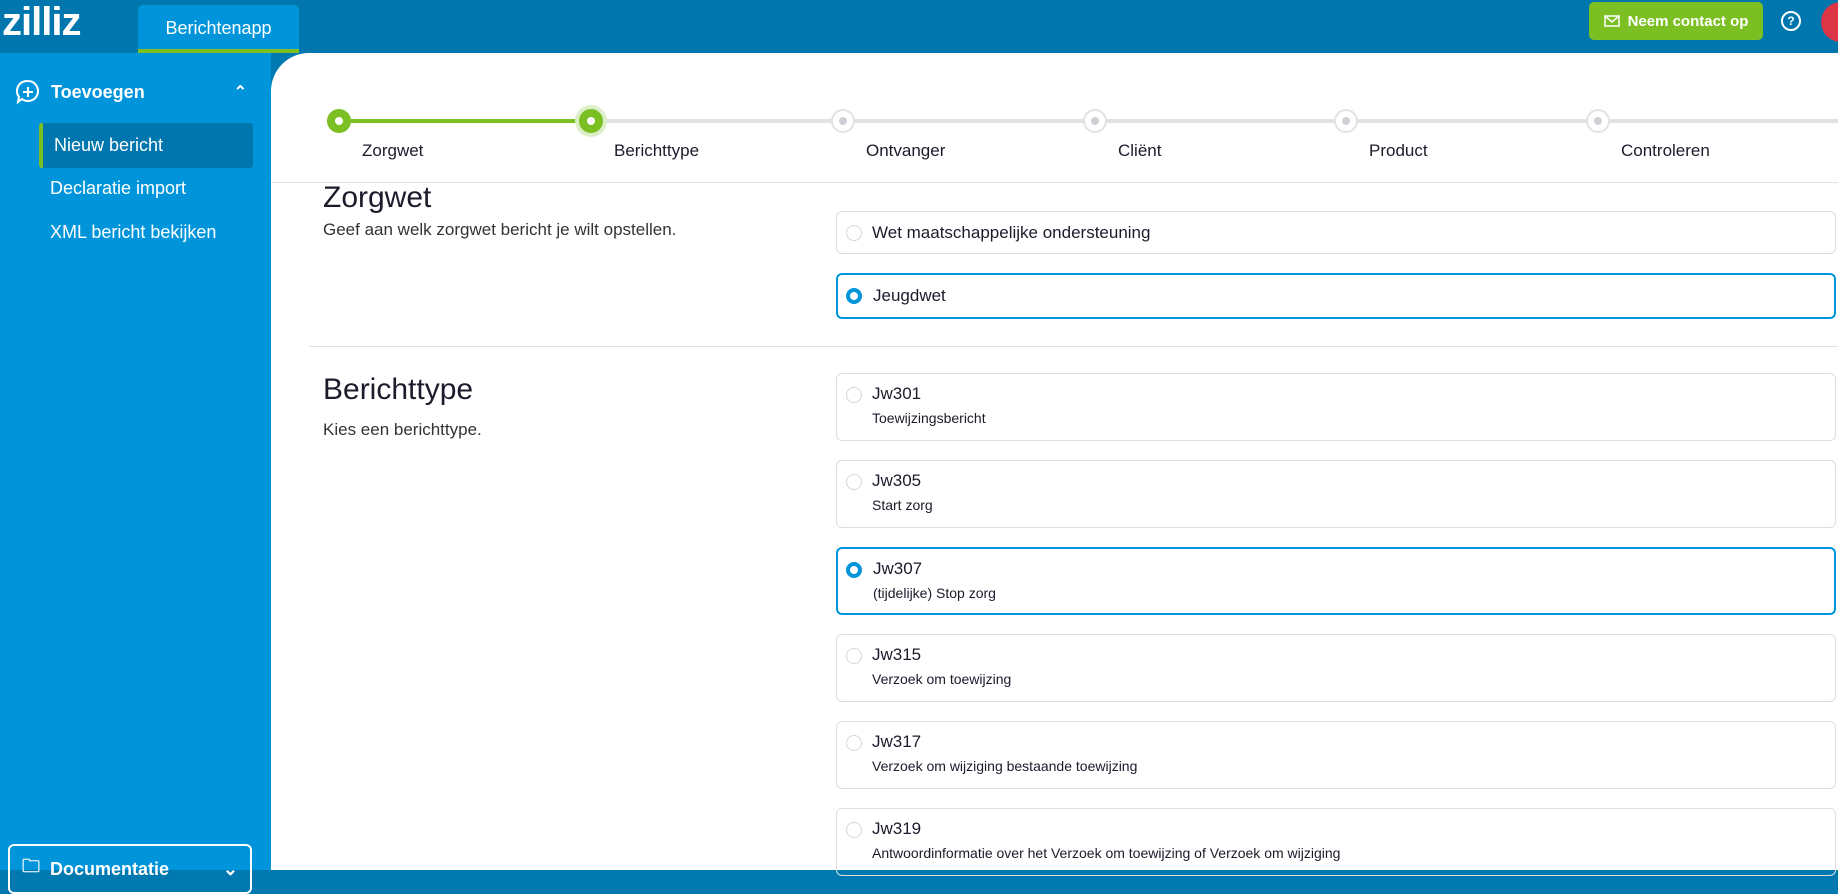 The height and width of the screenshot is (894, 1838). What do you see at coordinates (919, 26) in the screenshot?
I see `top-bar: zilliz Berichtenapp Neem contact op ?` at bounding box center [919, 26].